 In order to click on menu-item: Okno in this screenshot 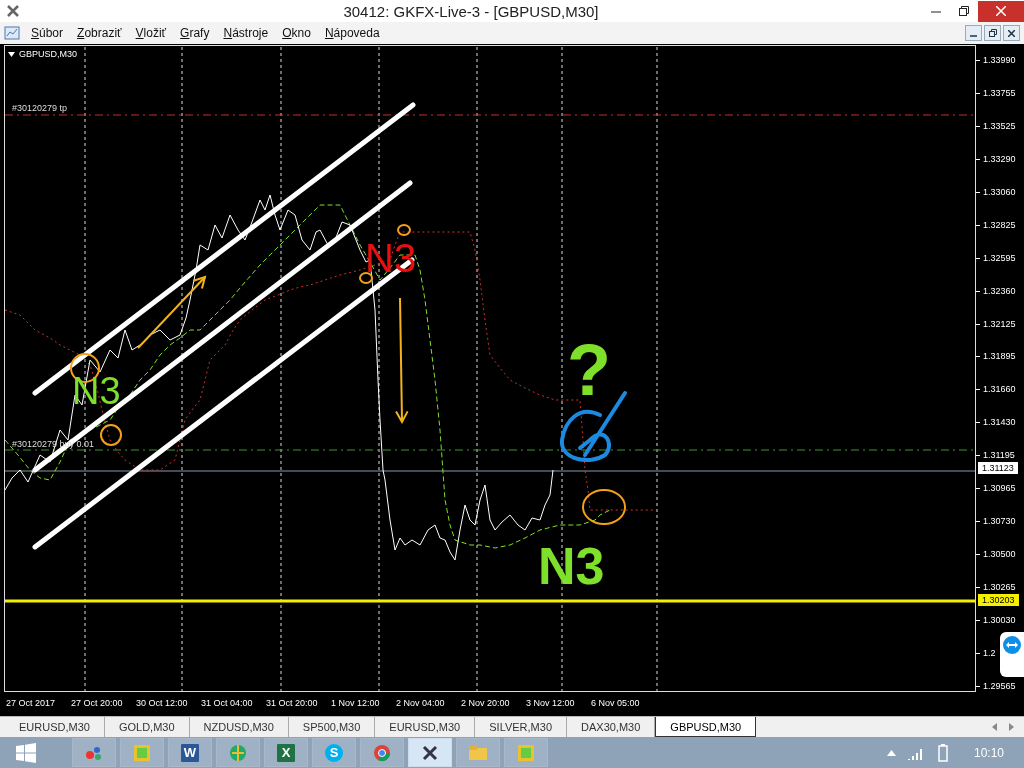, I will do `click(296, 33)`.